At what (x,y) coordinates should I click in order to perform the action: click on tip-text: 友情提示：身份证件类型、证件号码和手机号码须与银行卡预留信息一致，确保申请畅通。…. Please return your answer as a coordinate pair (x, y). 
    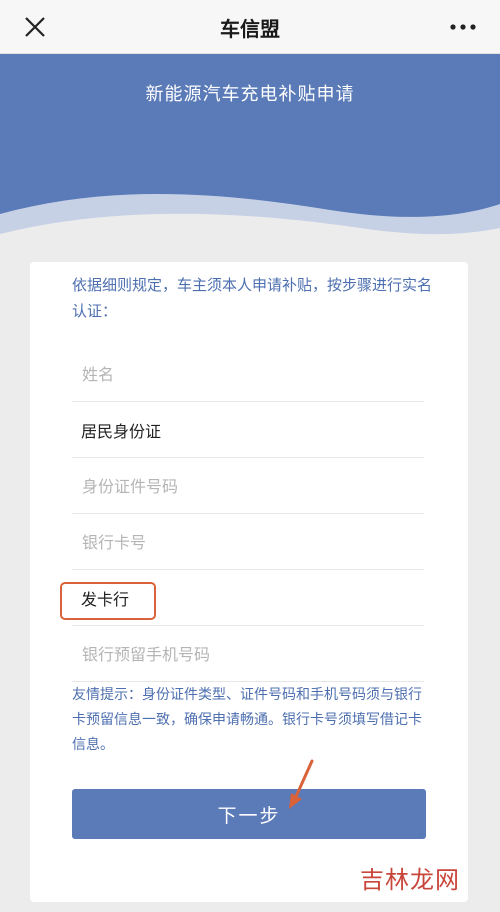
    Looking at the image, I should click on (247, 720).